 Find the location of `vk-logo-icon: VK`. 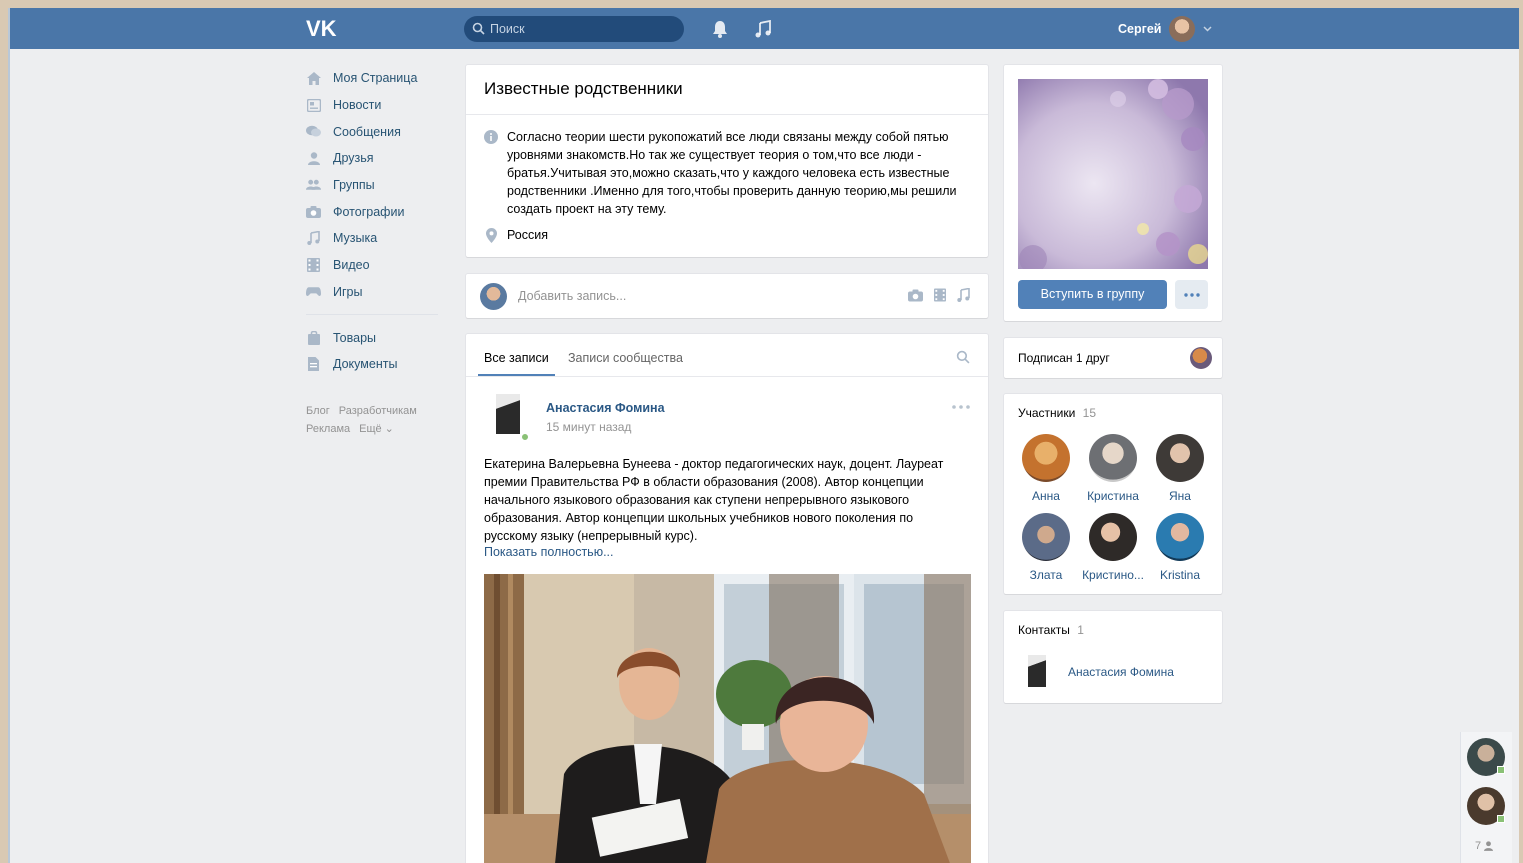

vk-logo-icon: VK is located at coordinates (323, 28).